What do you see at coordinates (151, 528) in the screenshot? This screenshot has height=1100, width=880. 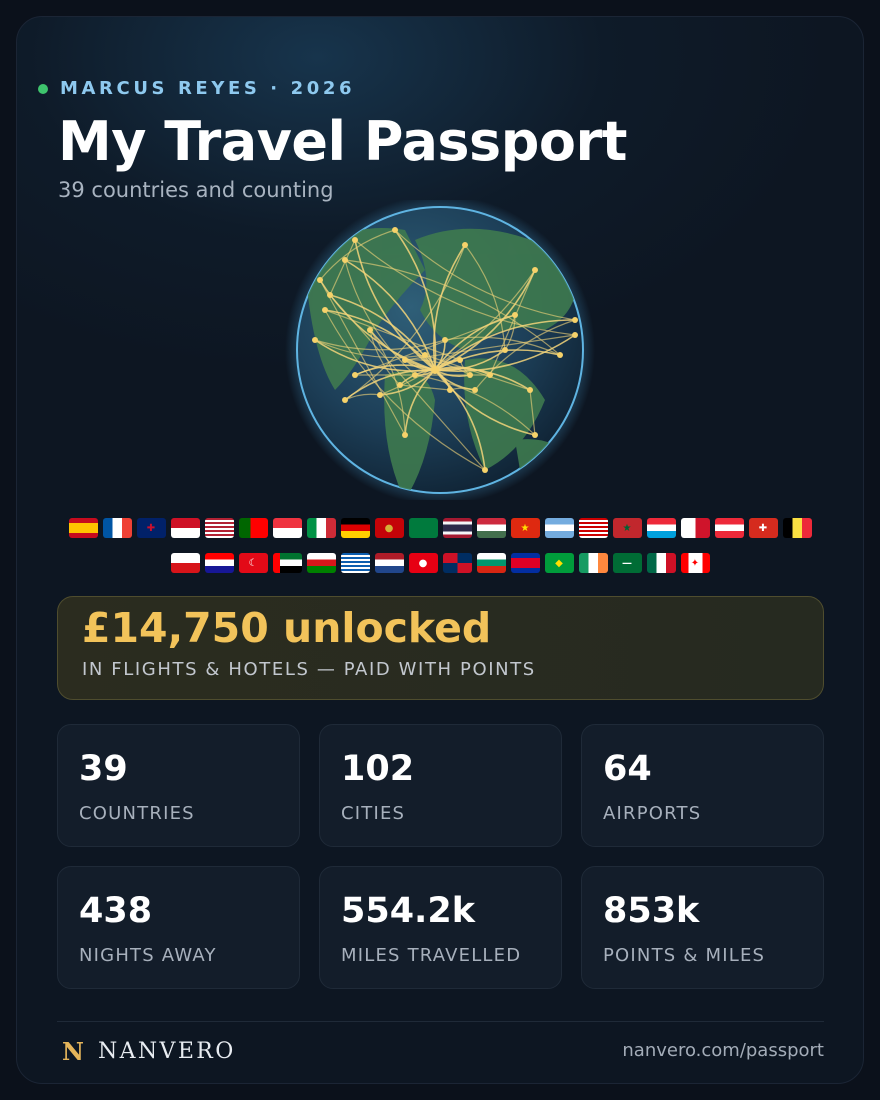 I see `uk-flag: ✚` at bounding box center [151, 528].